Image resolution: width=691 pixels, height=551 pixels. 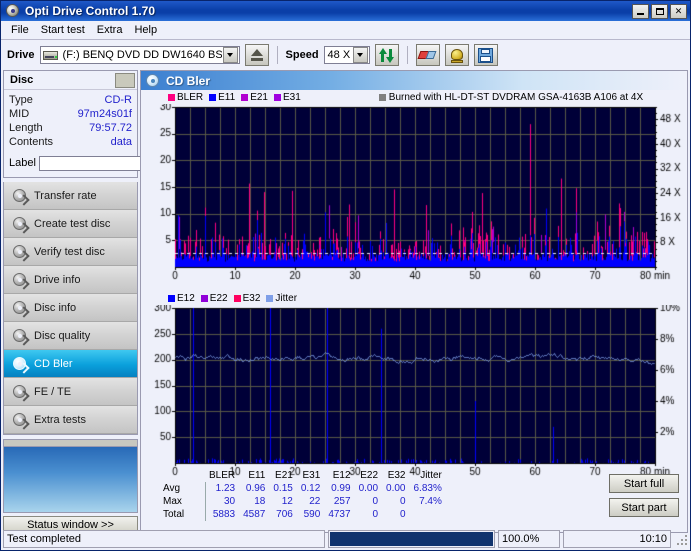 I want to click on legend-swatch-e31, so click(x=277, y=97).